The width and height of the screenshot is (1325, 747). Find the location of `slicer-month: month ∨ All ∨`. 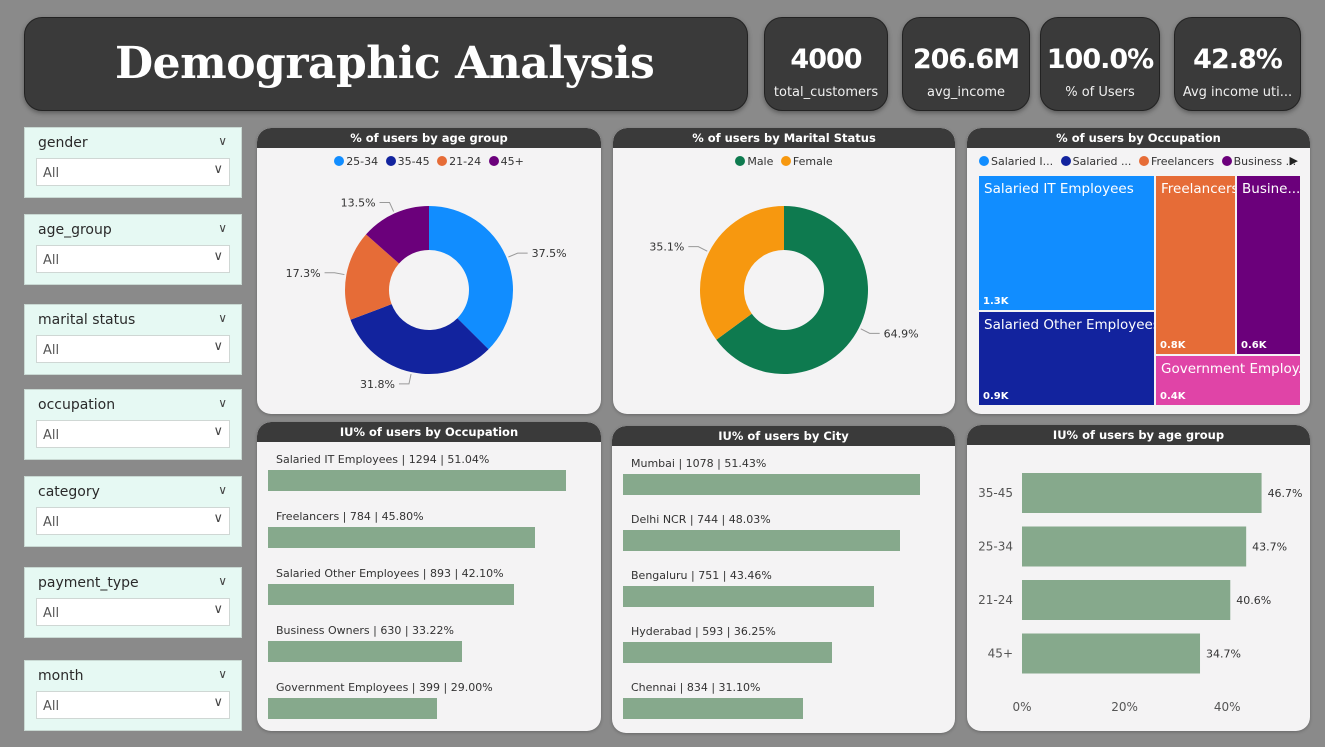

slicer-month: month ∨ All ∨ is located at coordinates (133, 695).